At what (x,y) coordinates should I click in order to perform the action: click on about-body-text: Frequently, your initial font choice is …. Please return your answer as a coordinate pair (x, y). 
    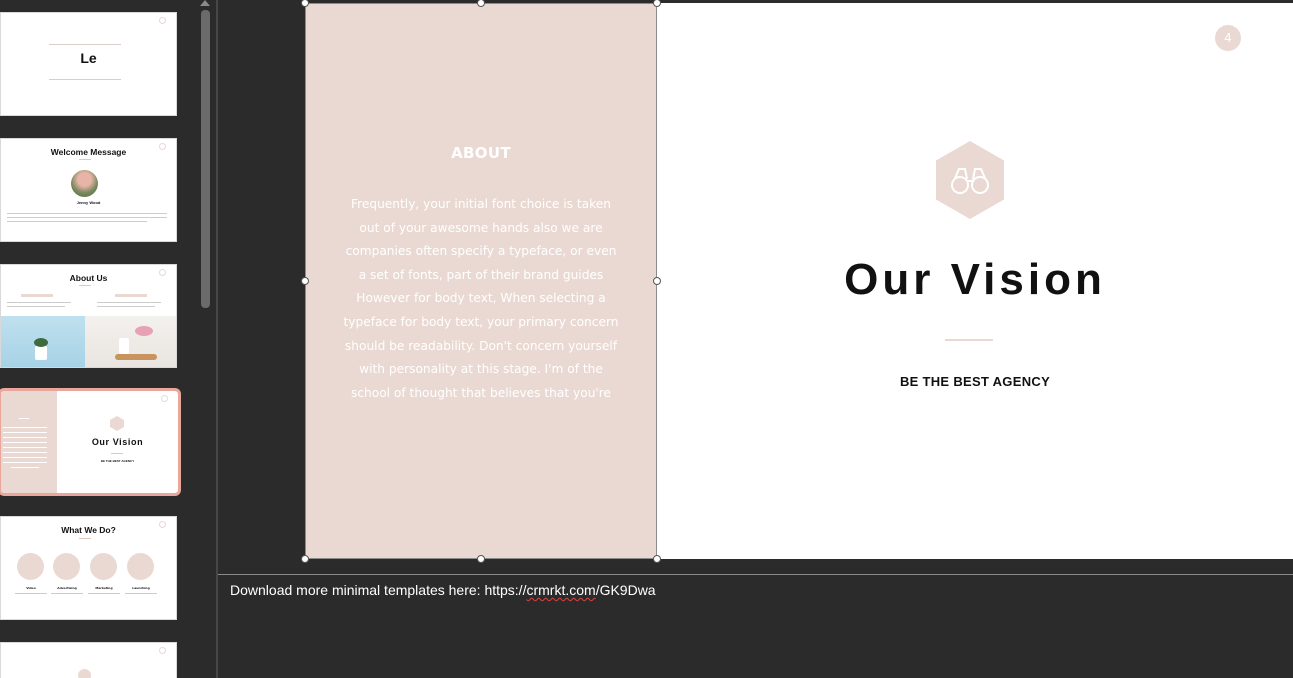
    Looking at the image, I should click on (481, 298).